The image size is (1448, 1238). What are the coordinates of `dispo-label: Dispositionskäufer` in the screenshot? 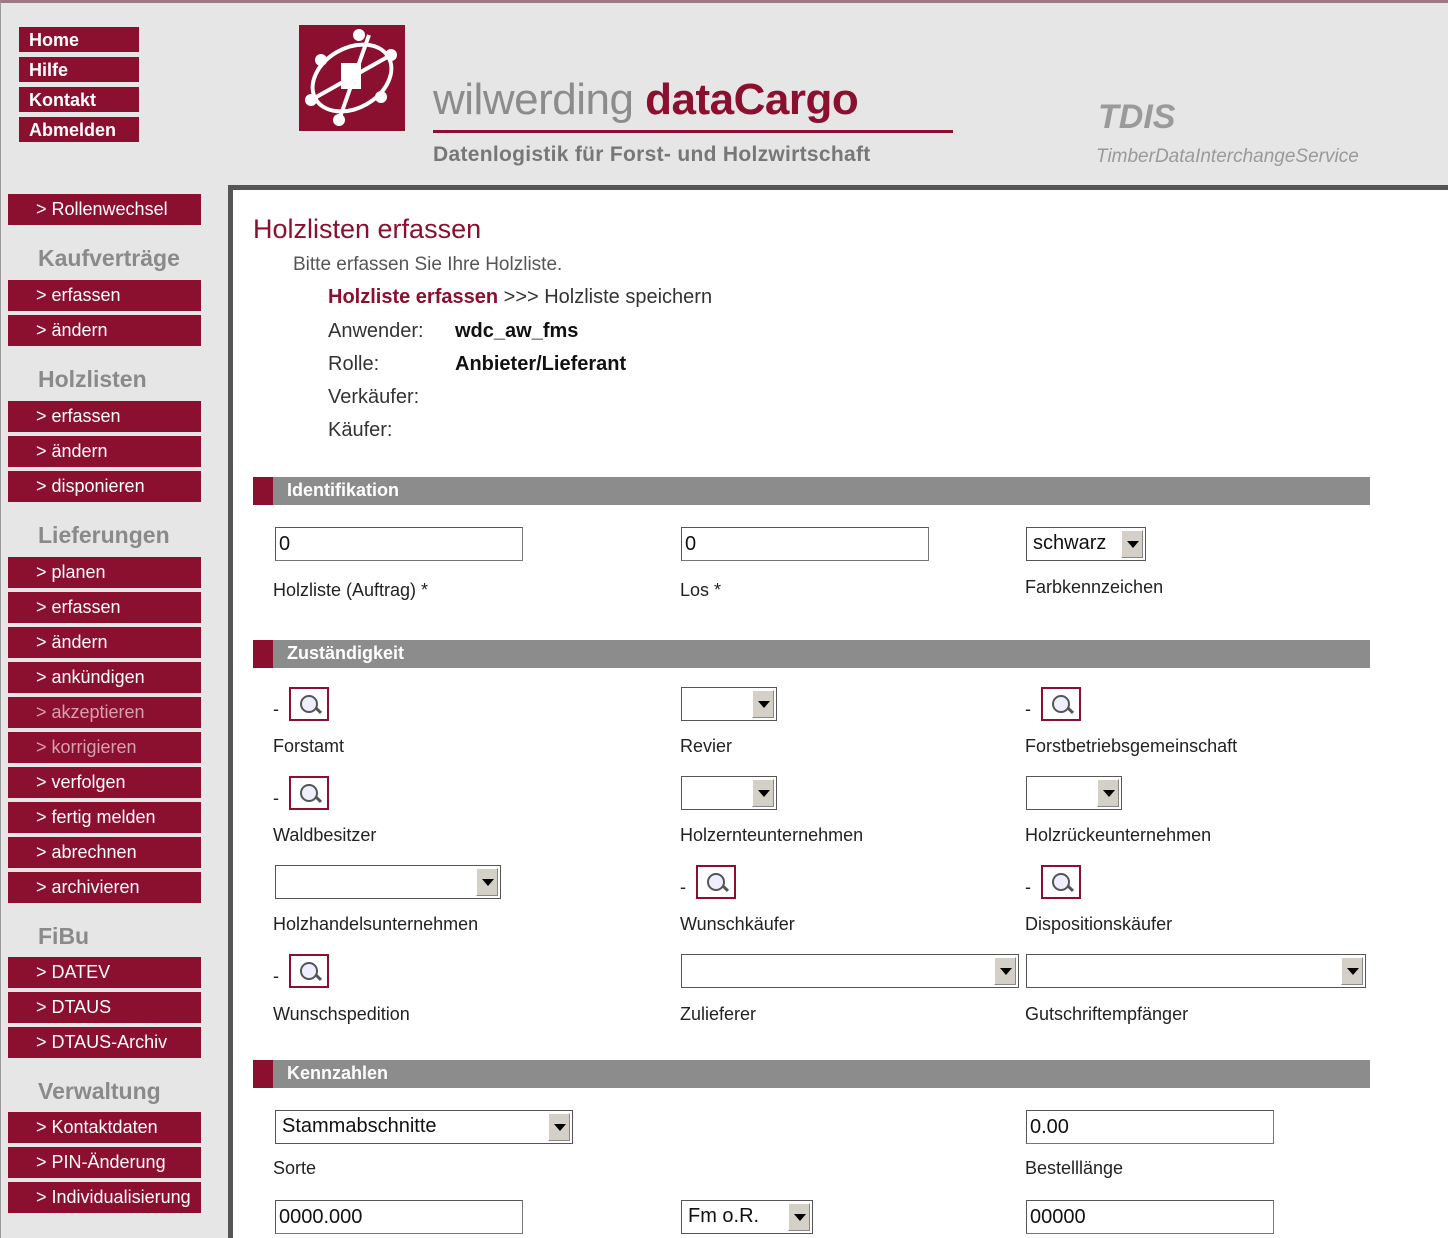 It's located at (1099, 924).